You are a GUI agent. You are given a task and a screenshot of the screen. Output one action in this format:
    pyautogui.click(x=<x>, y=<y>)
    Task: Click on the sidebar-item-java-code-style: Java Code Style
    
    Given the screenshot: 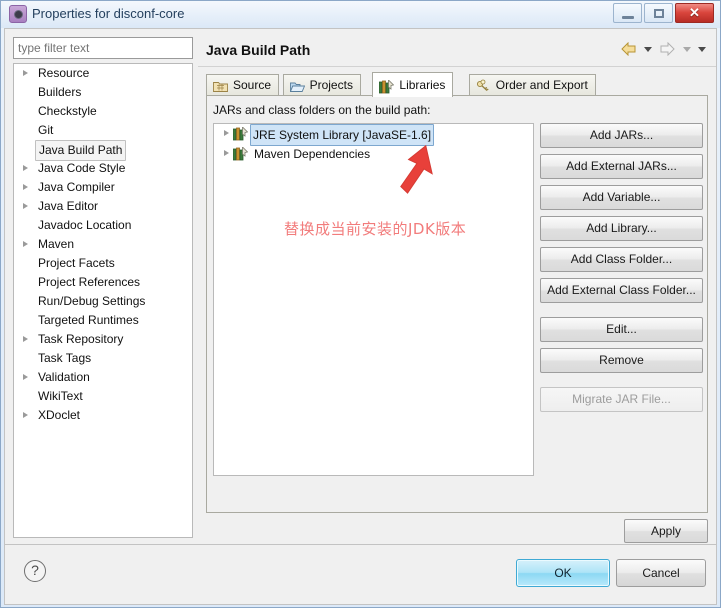 What is the action you would take?
    pyautogui.click(x=103, y=168)
    